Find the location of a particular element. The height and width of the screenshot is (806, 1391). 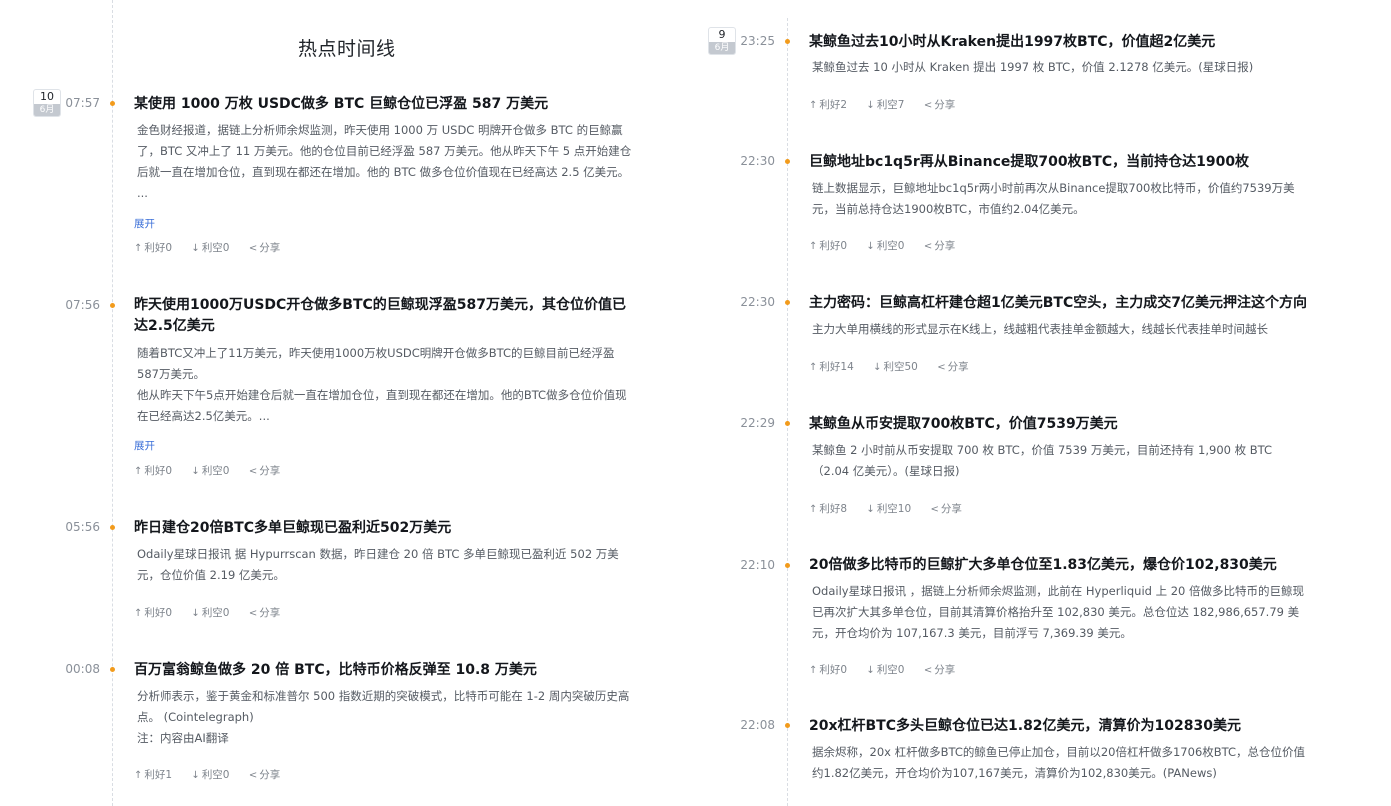

news-title: 百万富翁鲸鱼做多 20 倍 BTC，比特币价格反弹至 10.8 万美元 is located at coordinates (384, 670).